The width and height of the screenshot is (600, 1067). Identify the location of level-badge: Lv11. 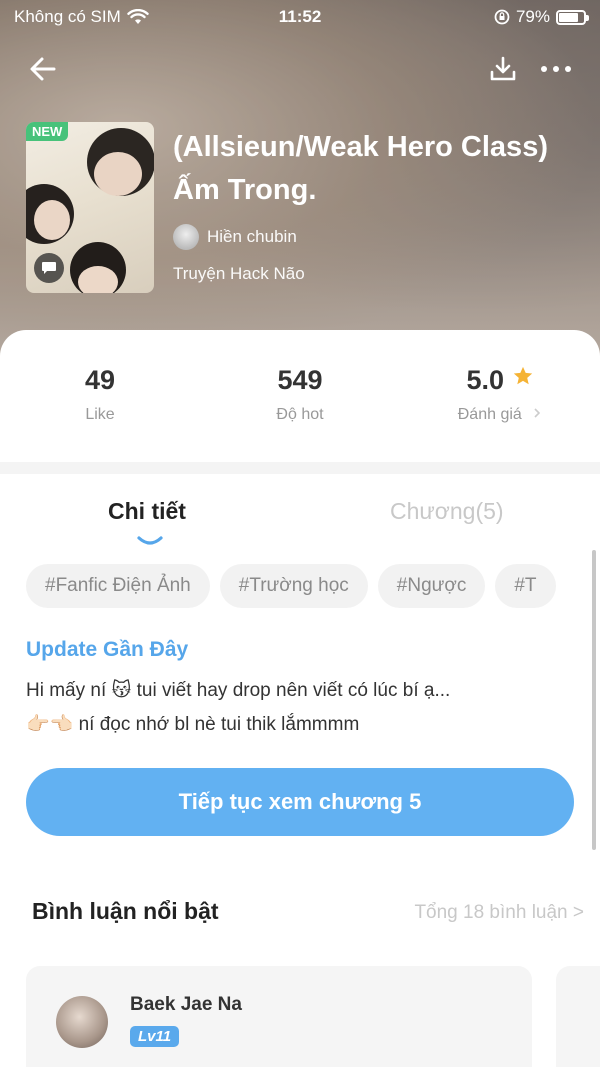
(155, 1036).